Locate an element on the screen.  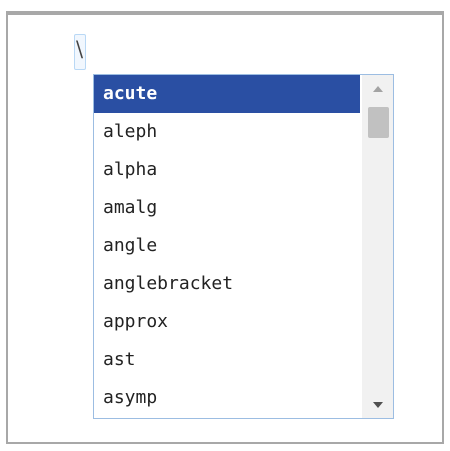
autocomplete-item-approx: approx is located at coordinates (227, 322).